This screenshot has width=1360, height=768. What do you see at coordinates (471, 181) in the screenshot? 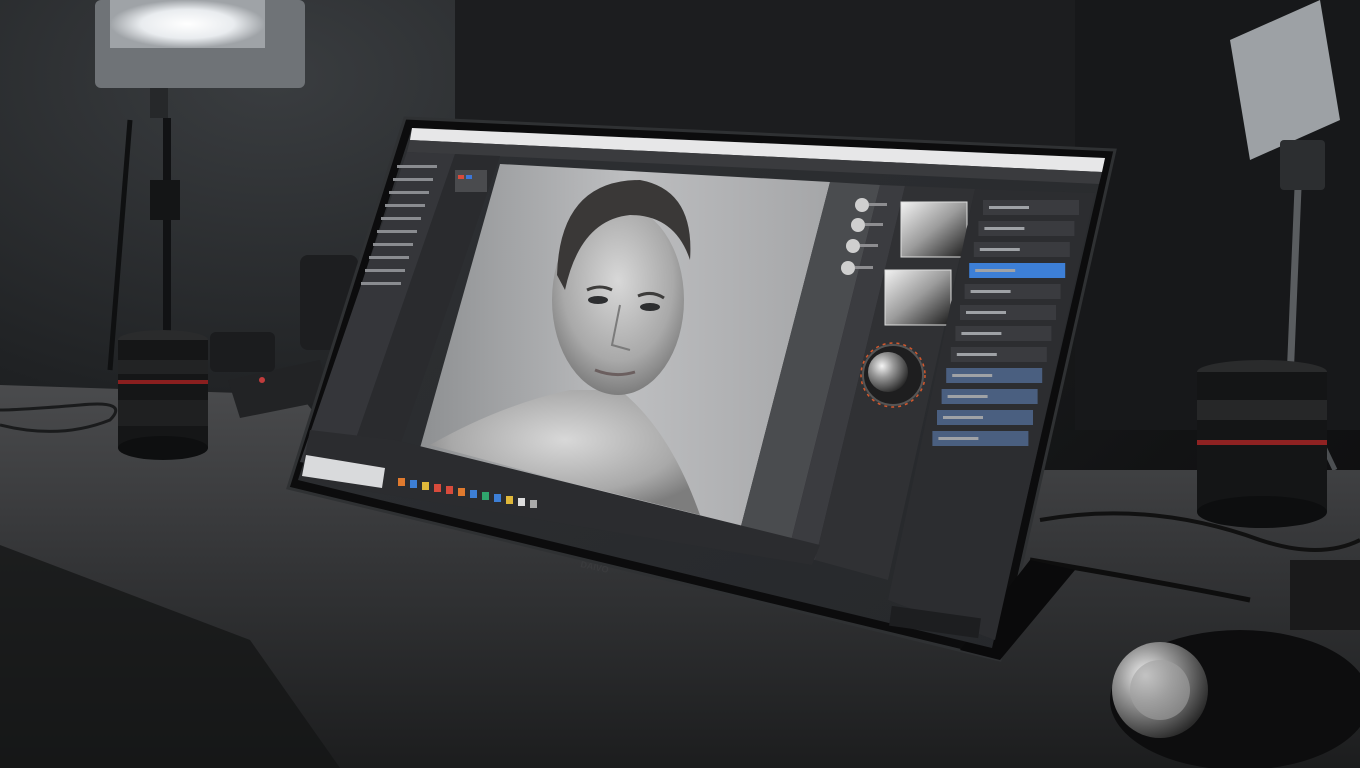
I see `color-swatches` at bounding box center [471, 181].